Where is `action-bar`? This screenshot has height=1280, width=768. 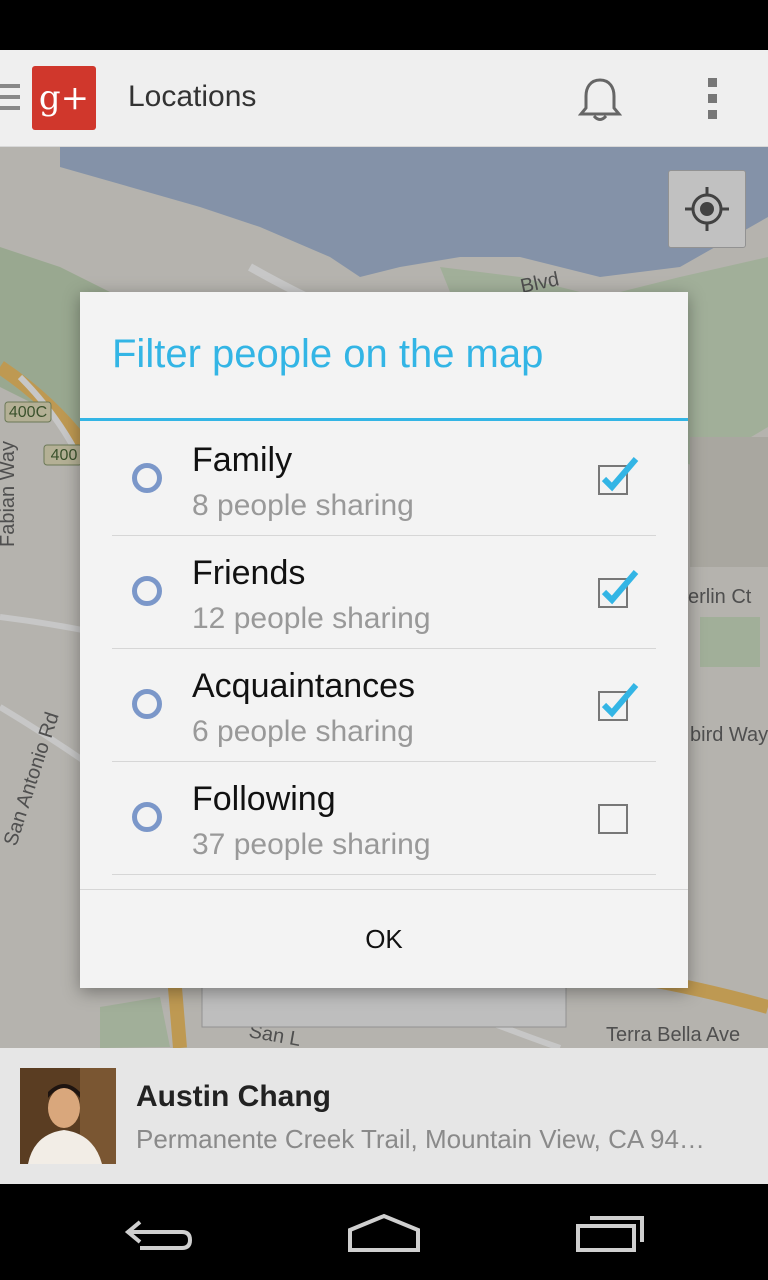 action-bar is located at coordinates (384, 98).